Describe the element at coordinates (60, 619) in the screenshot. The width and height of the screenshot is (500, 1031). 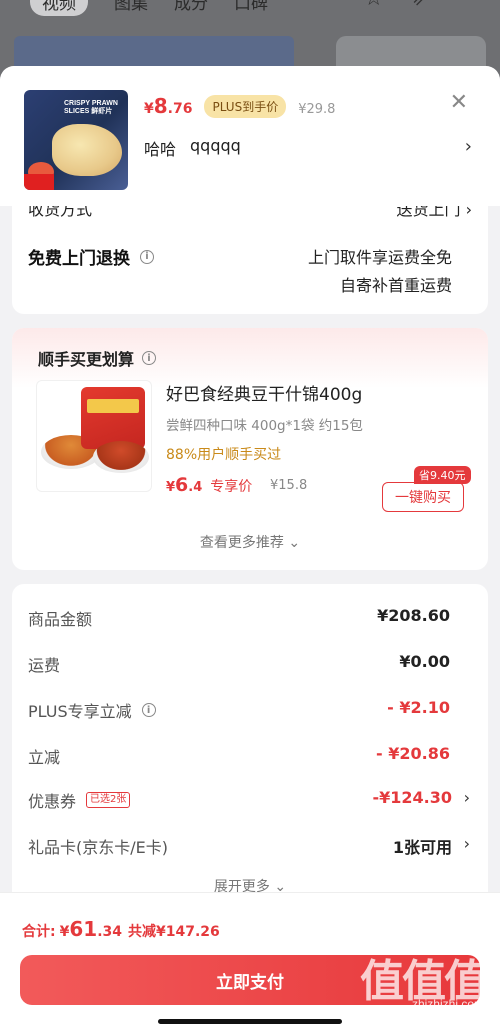
I see `summary-label: 商品金额` at that location.